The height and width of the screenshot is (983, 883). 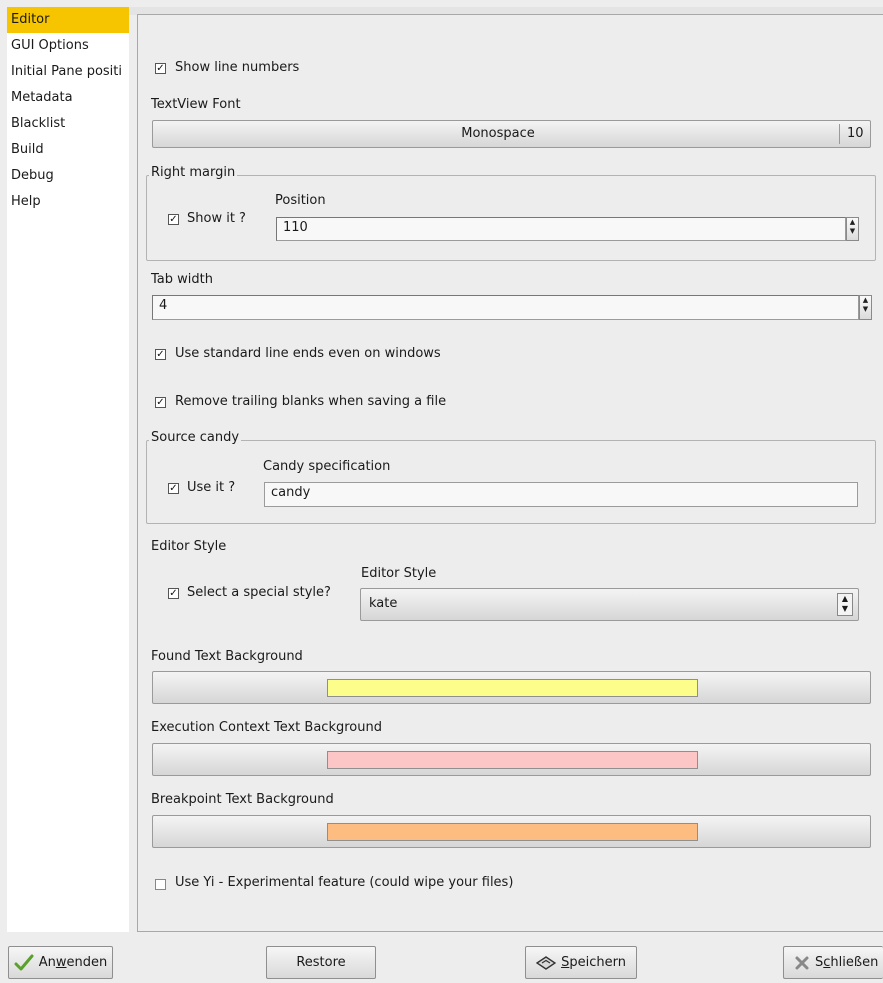 What do you see at coordinates (73, 962) in the screenshot?
I see `apply-button-label: Anwenden` at bounding box center [73, 962].